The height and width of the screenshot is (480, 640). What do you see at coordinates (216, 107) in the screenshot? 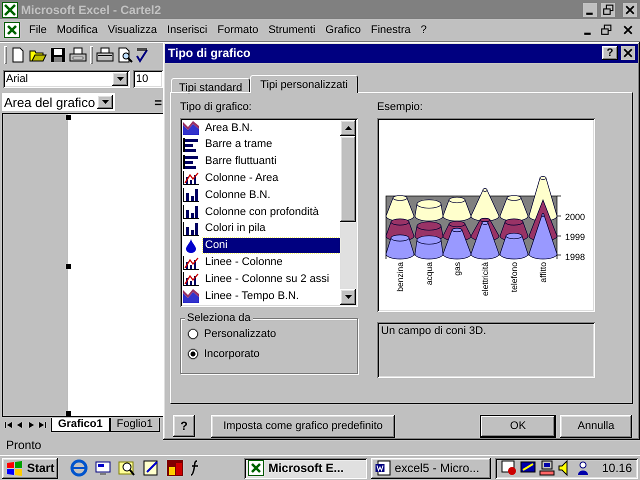
I see `list-label: Tipo di grafico:` at bounding box center [216, 107].